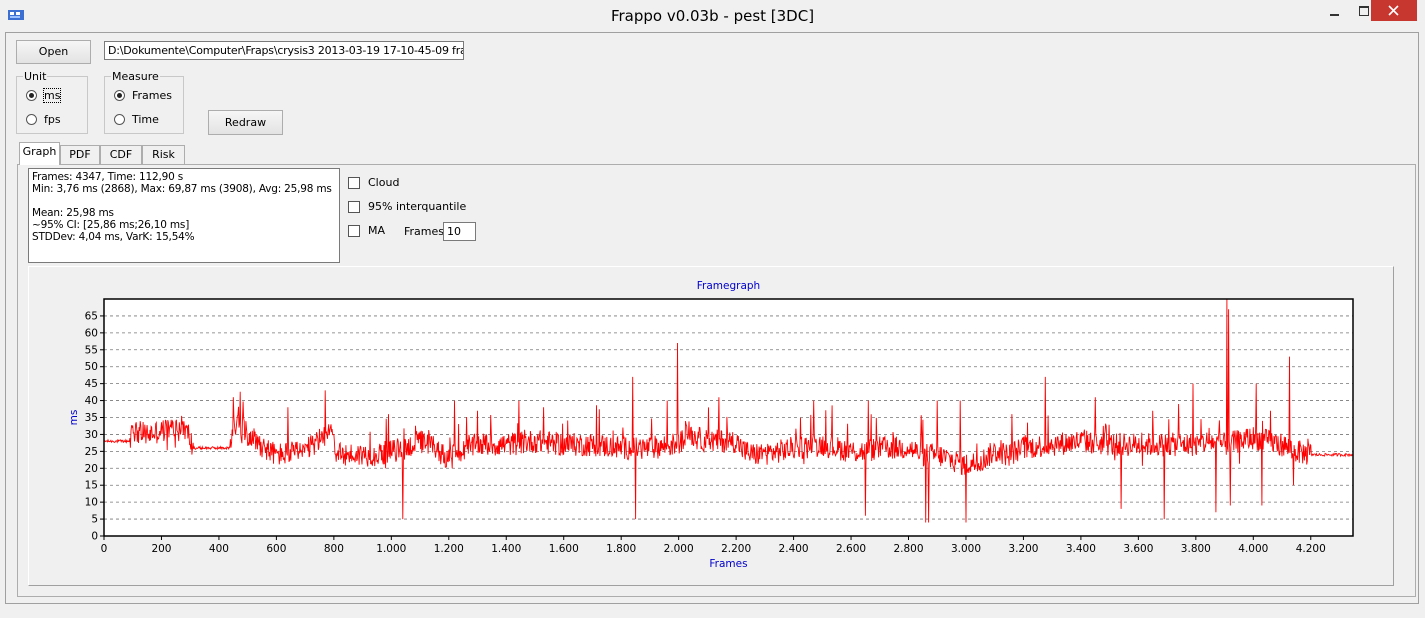  I want to click on radio-ms-label: ms, so click(52, 95).